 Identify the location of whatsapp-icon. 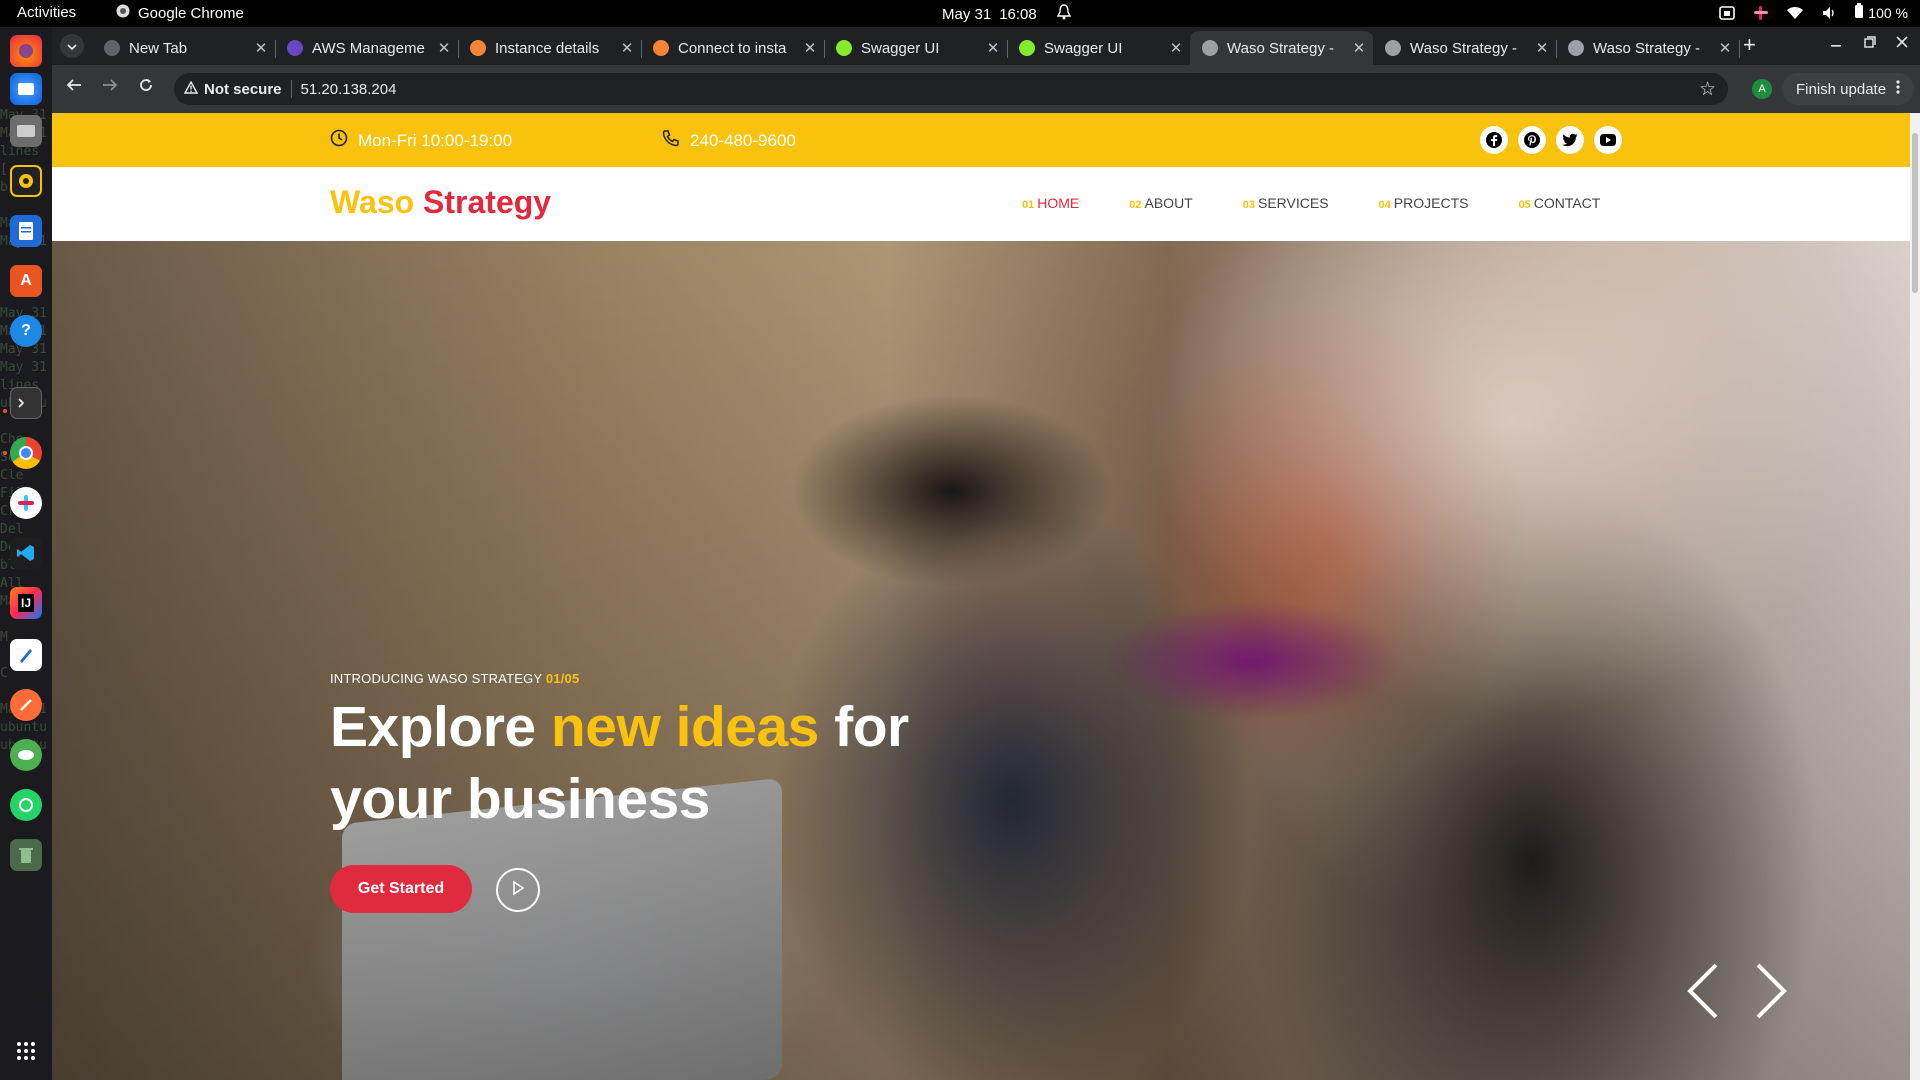
(26, 805).